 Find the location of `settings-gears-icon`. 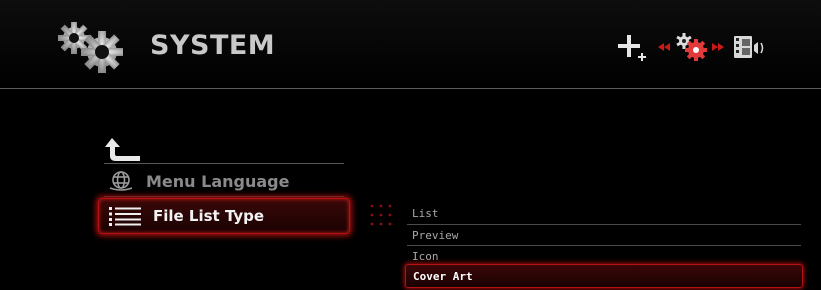

settings-gears-icon is located at coordinates (90, 47).